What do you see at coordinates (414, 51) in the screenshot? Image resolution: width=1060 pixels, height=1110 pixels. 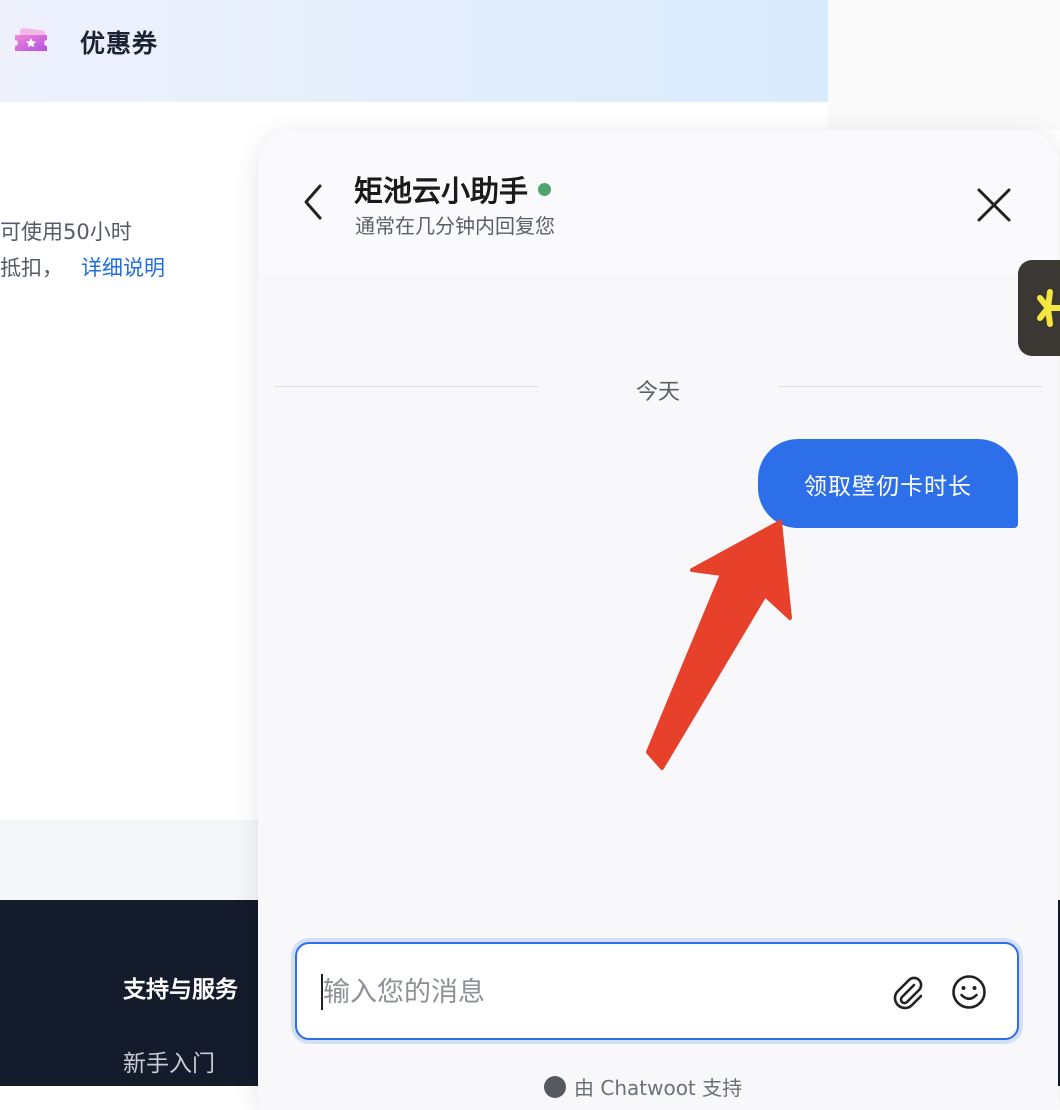 I see `coupon-header: 优惠券` at bounding box center [414, 51].